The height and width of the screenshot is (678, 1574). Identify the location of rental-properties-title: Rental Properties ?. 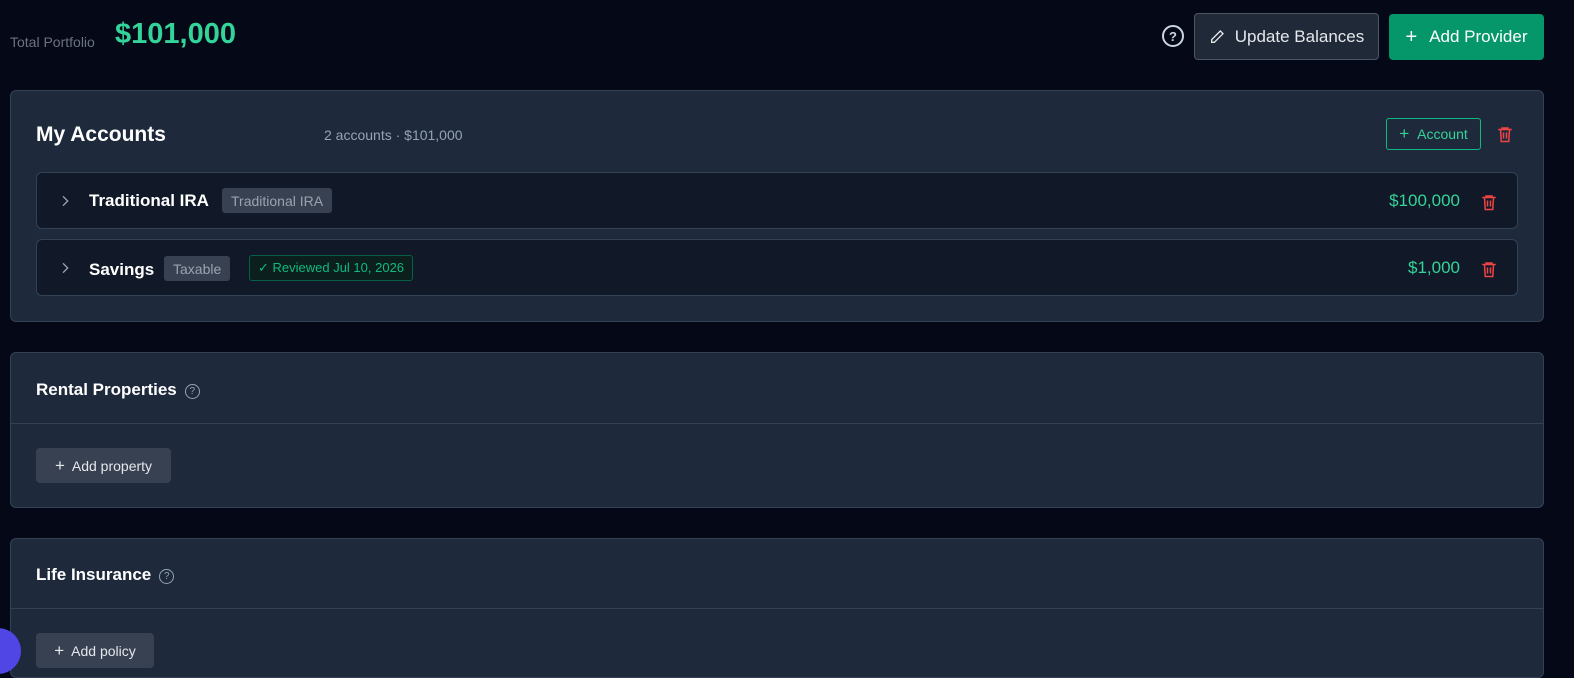
(118, 390).